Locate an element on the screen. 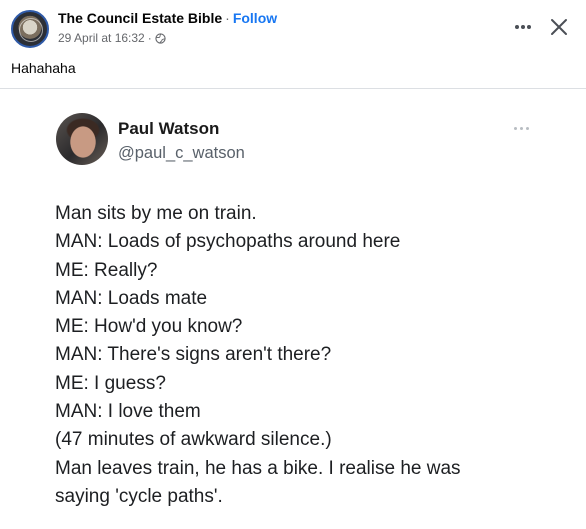 This screenshot has width=586, height=529. tweet-line: (47 minutes of awkward silence.) is located at coordinates (193, 440).